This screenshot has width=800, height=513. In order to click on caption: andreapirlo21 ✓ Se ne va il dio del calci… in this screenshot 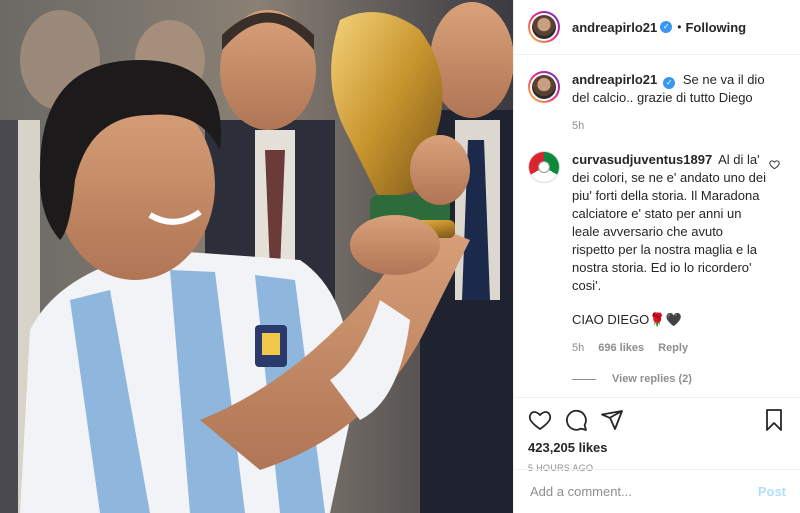, I will do `click(657, 103)`.